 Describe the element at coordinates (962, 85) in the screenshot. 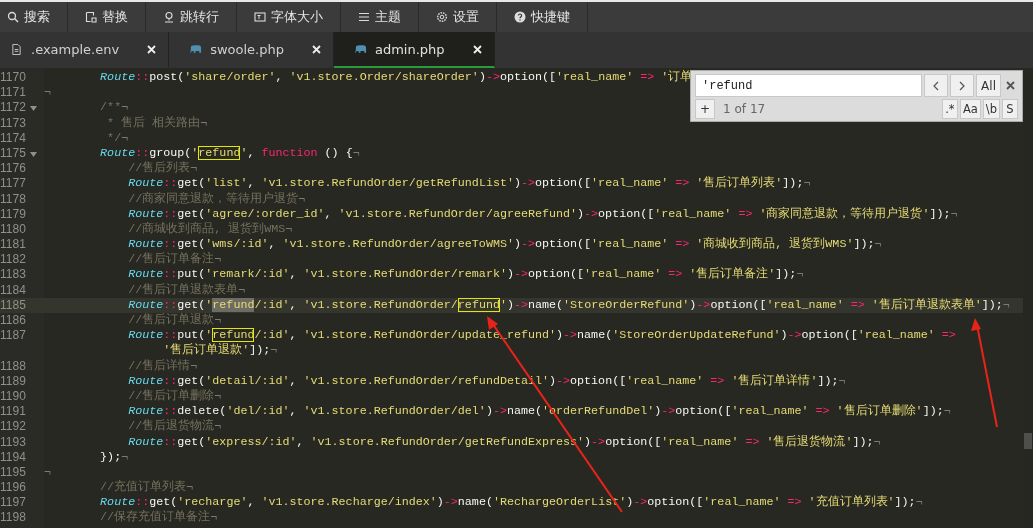

I see `chevron-right-icon` at that location.